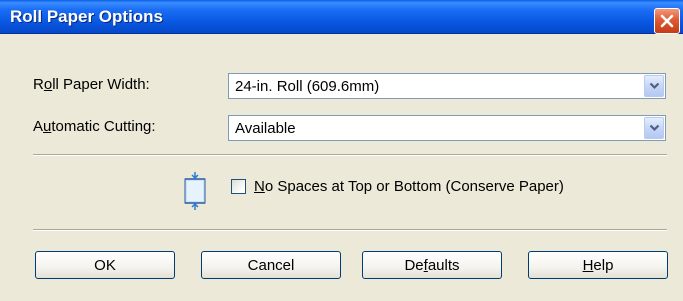  I want to click on roll-paper-width-dropdown-button, so click(654, 86).